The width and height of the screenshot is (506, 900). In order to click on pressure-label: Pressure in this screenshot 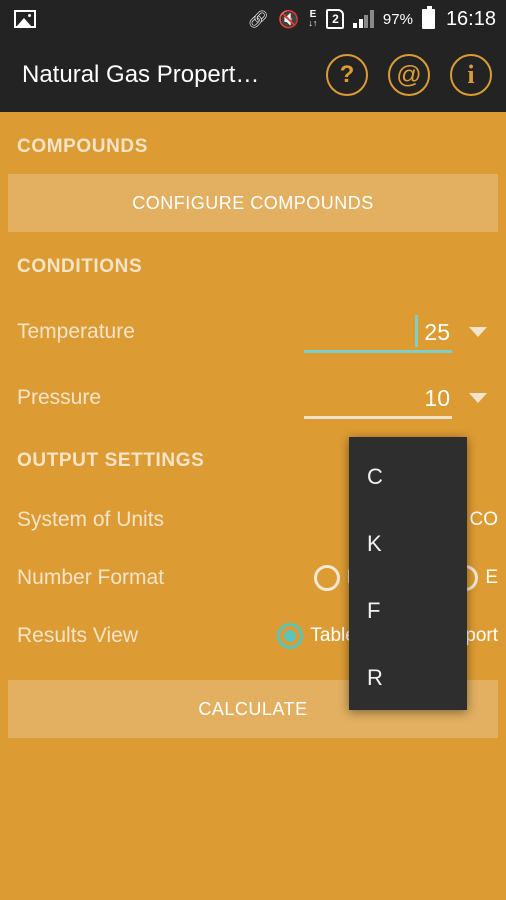, I will do `click(59, 397)`.